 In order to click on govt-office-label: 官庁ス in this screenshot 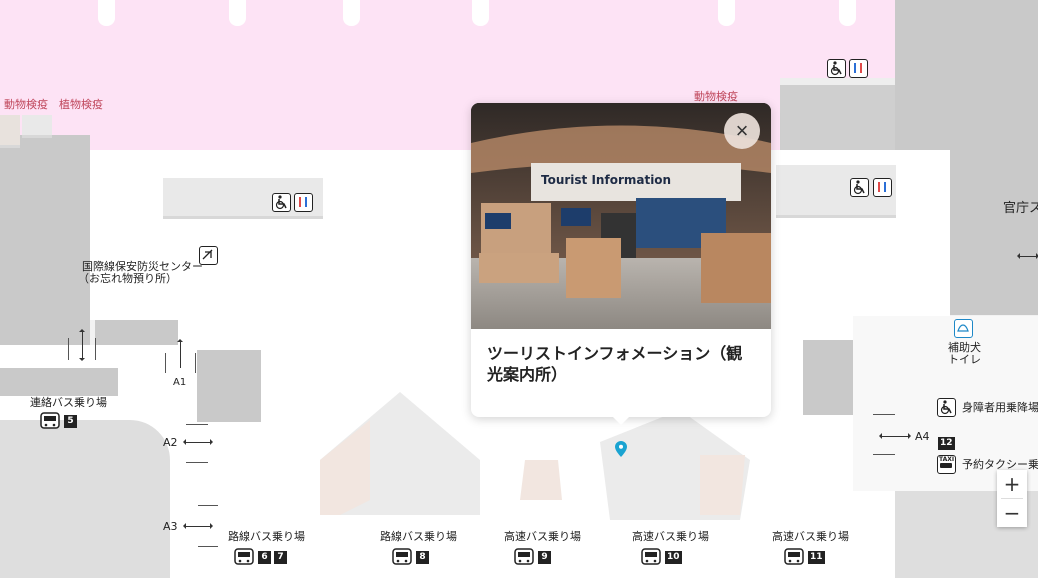, I will do `click(1020, 208)`.